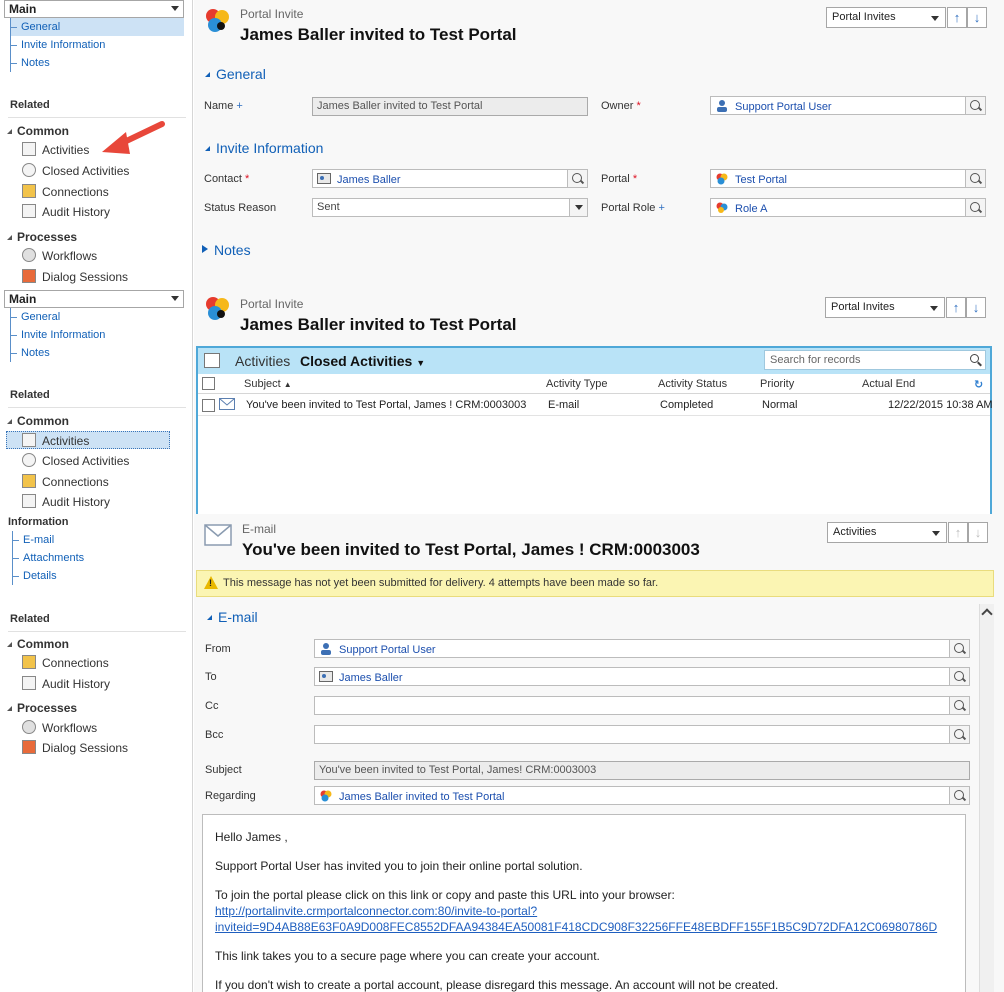  What do you see at coordinates (226, 250) in the screenshot?
I see `section-notes: Notes` at bounding box center [226, 250].